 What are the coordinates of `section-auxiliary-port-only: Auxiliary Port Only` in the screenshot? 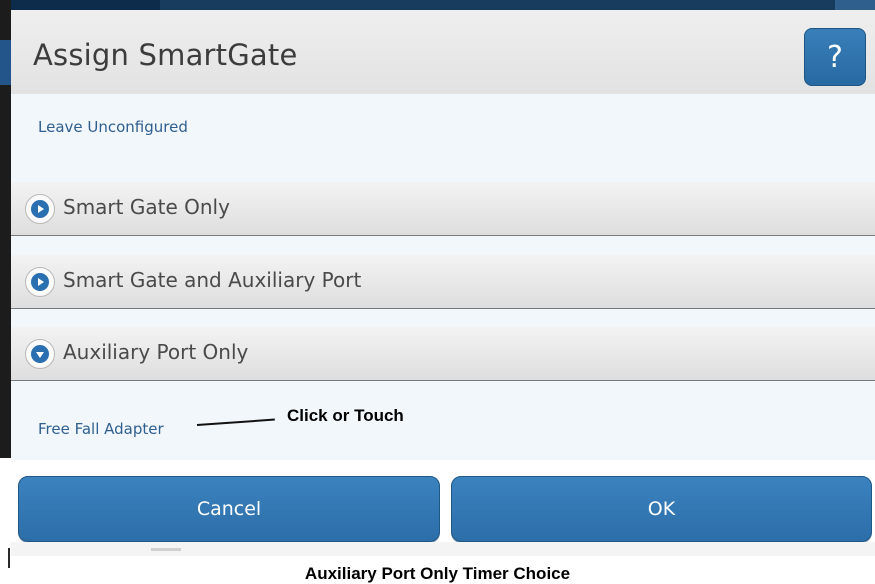 It's located at (443, 354).